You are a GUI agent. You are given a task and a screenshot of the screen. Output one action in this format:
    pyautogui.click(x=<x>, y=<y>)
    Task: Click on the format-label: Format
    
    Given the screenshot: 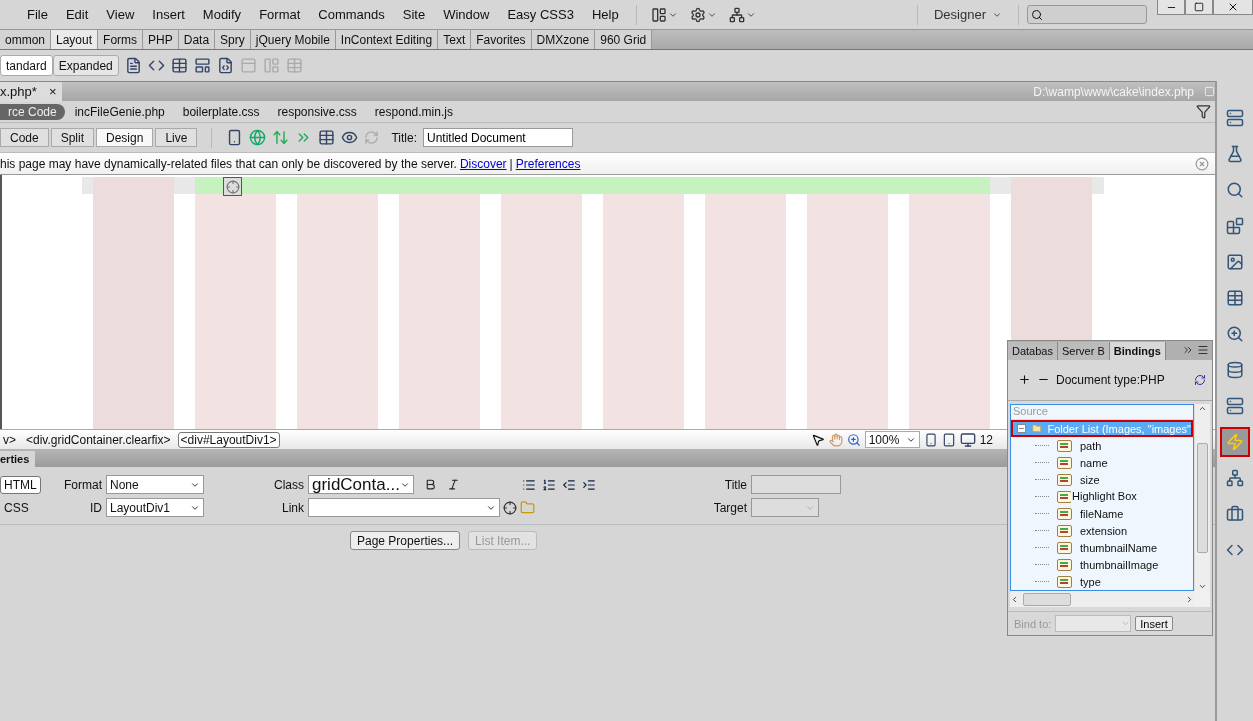 What is the action you would take?
    pyautogui.click(x=82, y=484)
    